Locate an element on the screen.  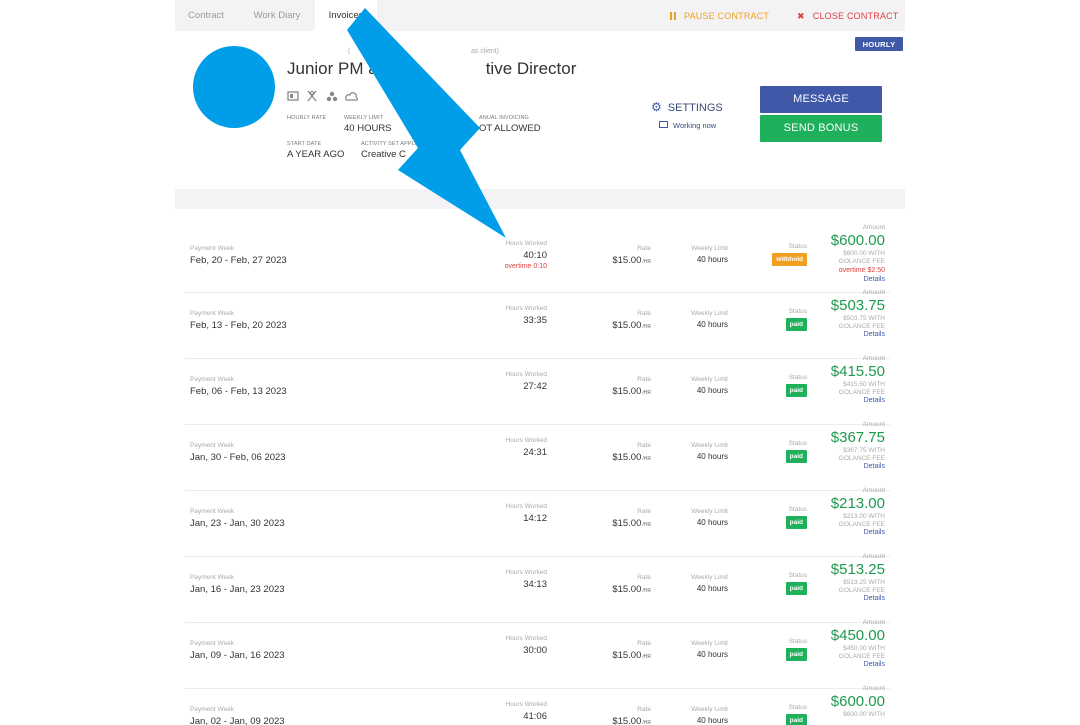
gear-icon: ⚙ is located at coordinates (656, 107).